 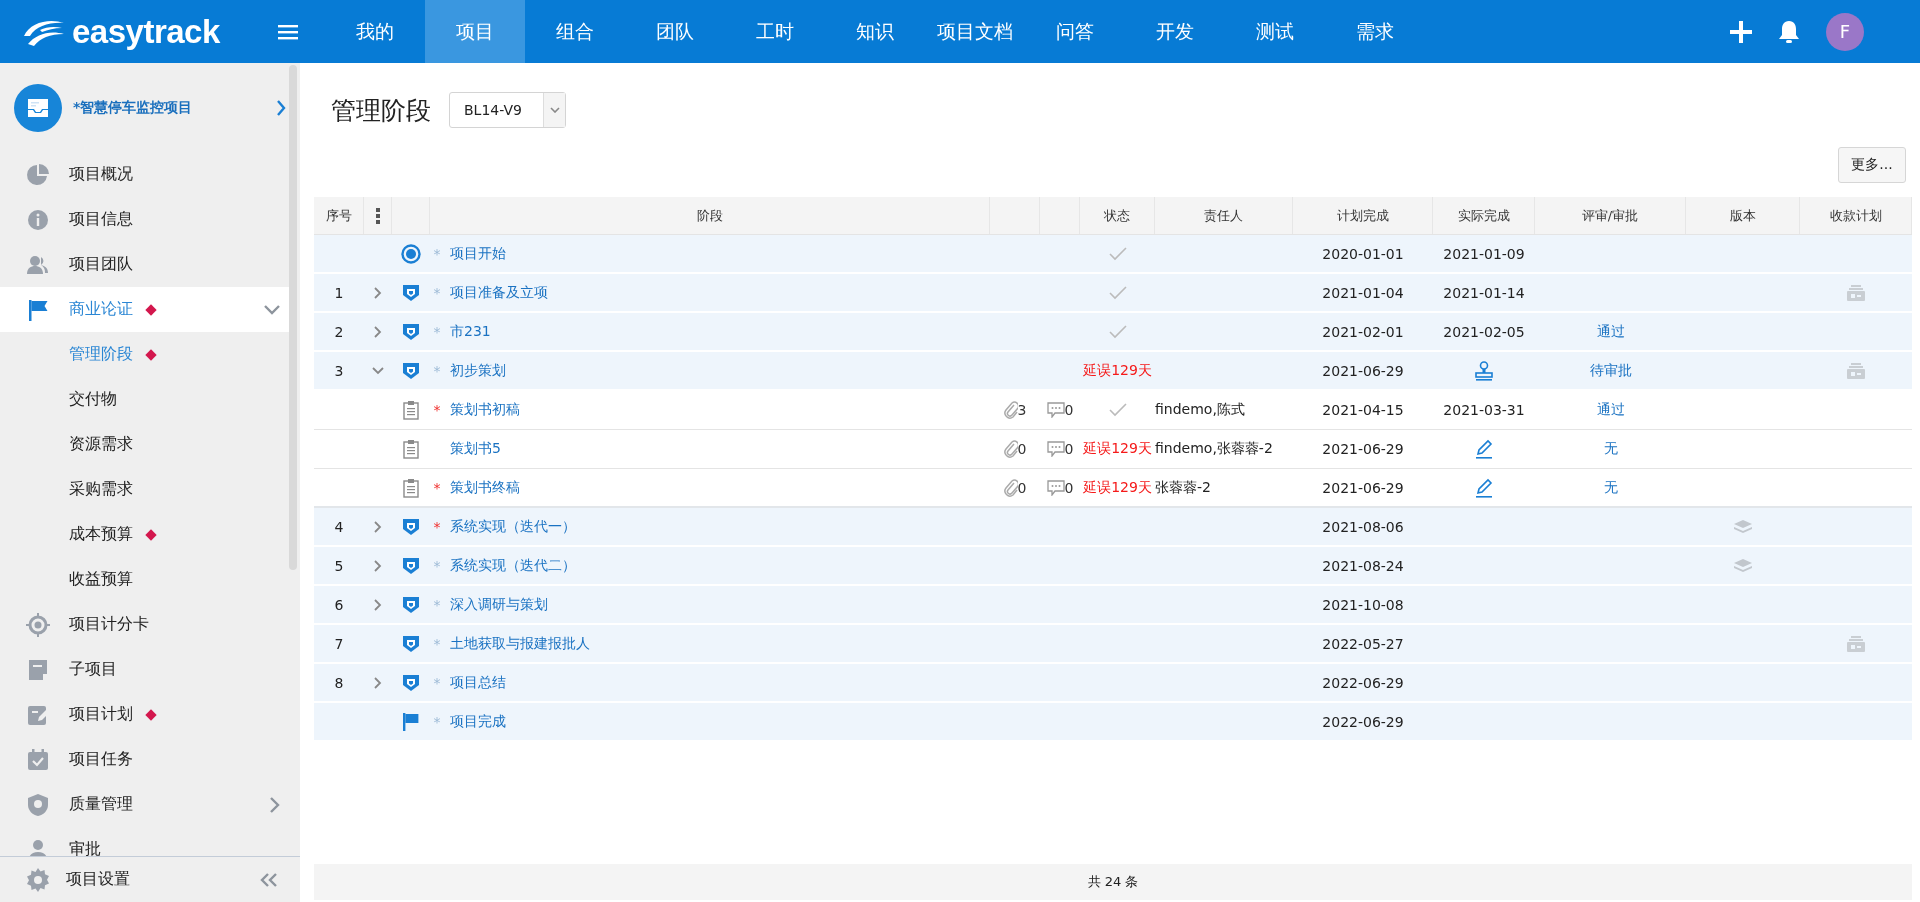 What do you see at coordinates (513, 526) in the screenshot?
I see `stage-link: 系统实现（迭代一）` at bounding box center [513, 526].